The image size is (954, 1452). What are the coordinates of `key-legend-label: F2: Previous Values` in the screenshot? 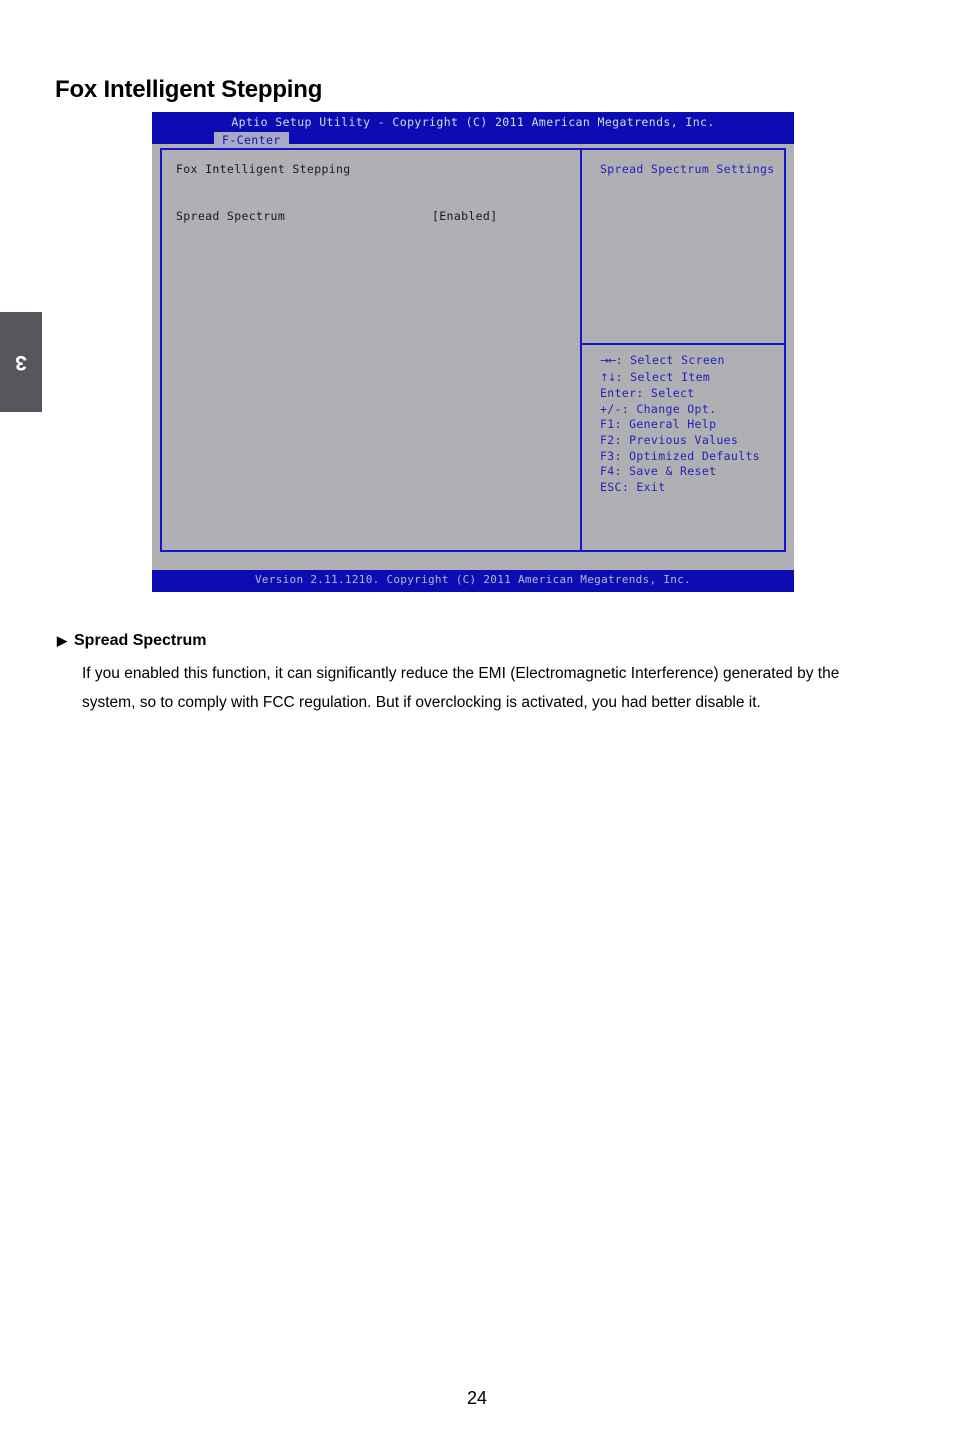 It's located at (669, 439).